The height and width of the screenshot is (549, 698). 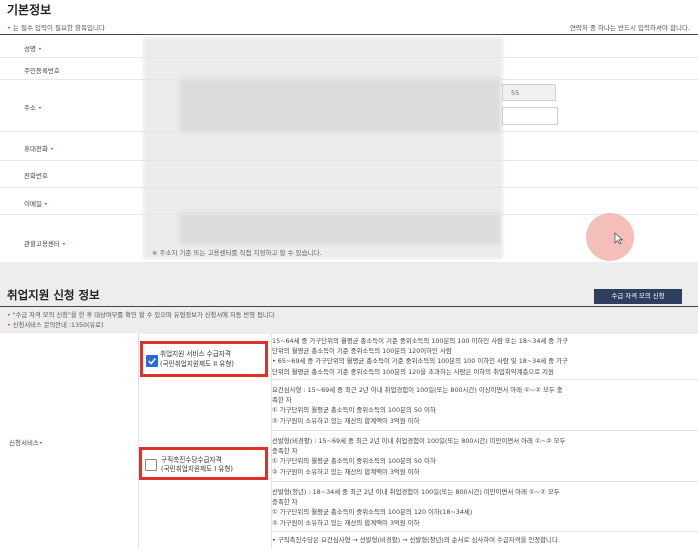 I want to click on contact-note: 연락처 중 하나는 반드시 입력하셔야 합니다., so click(x=629, y=28).